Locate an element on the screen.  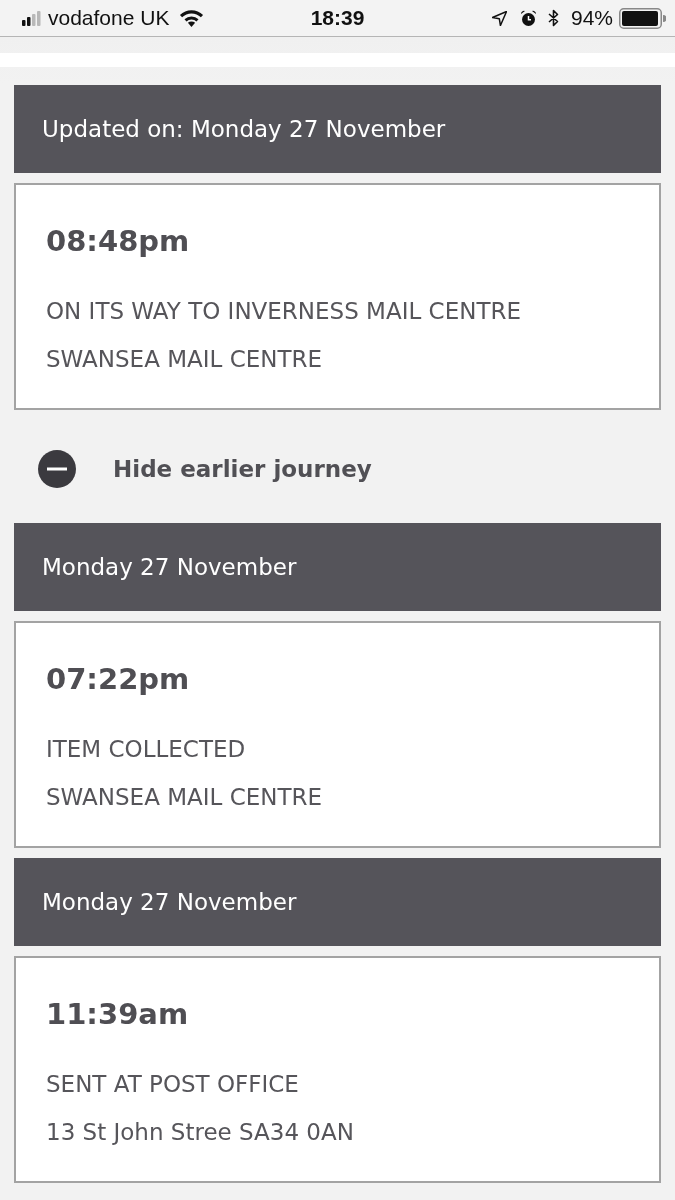
location-arrow-icon is located at coordinates (499, 18).